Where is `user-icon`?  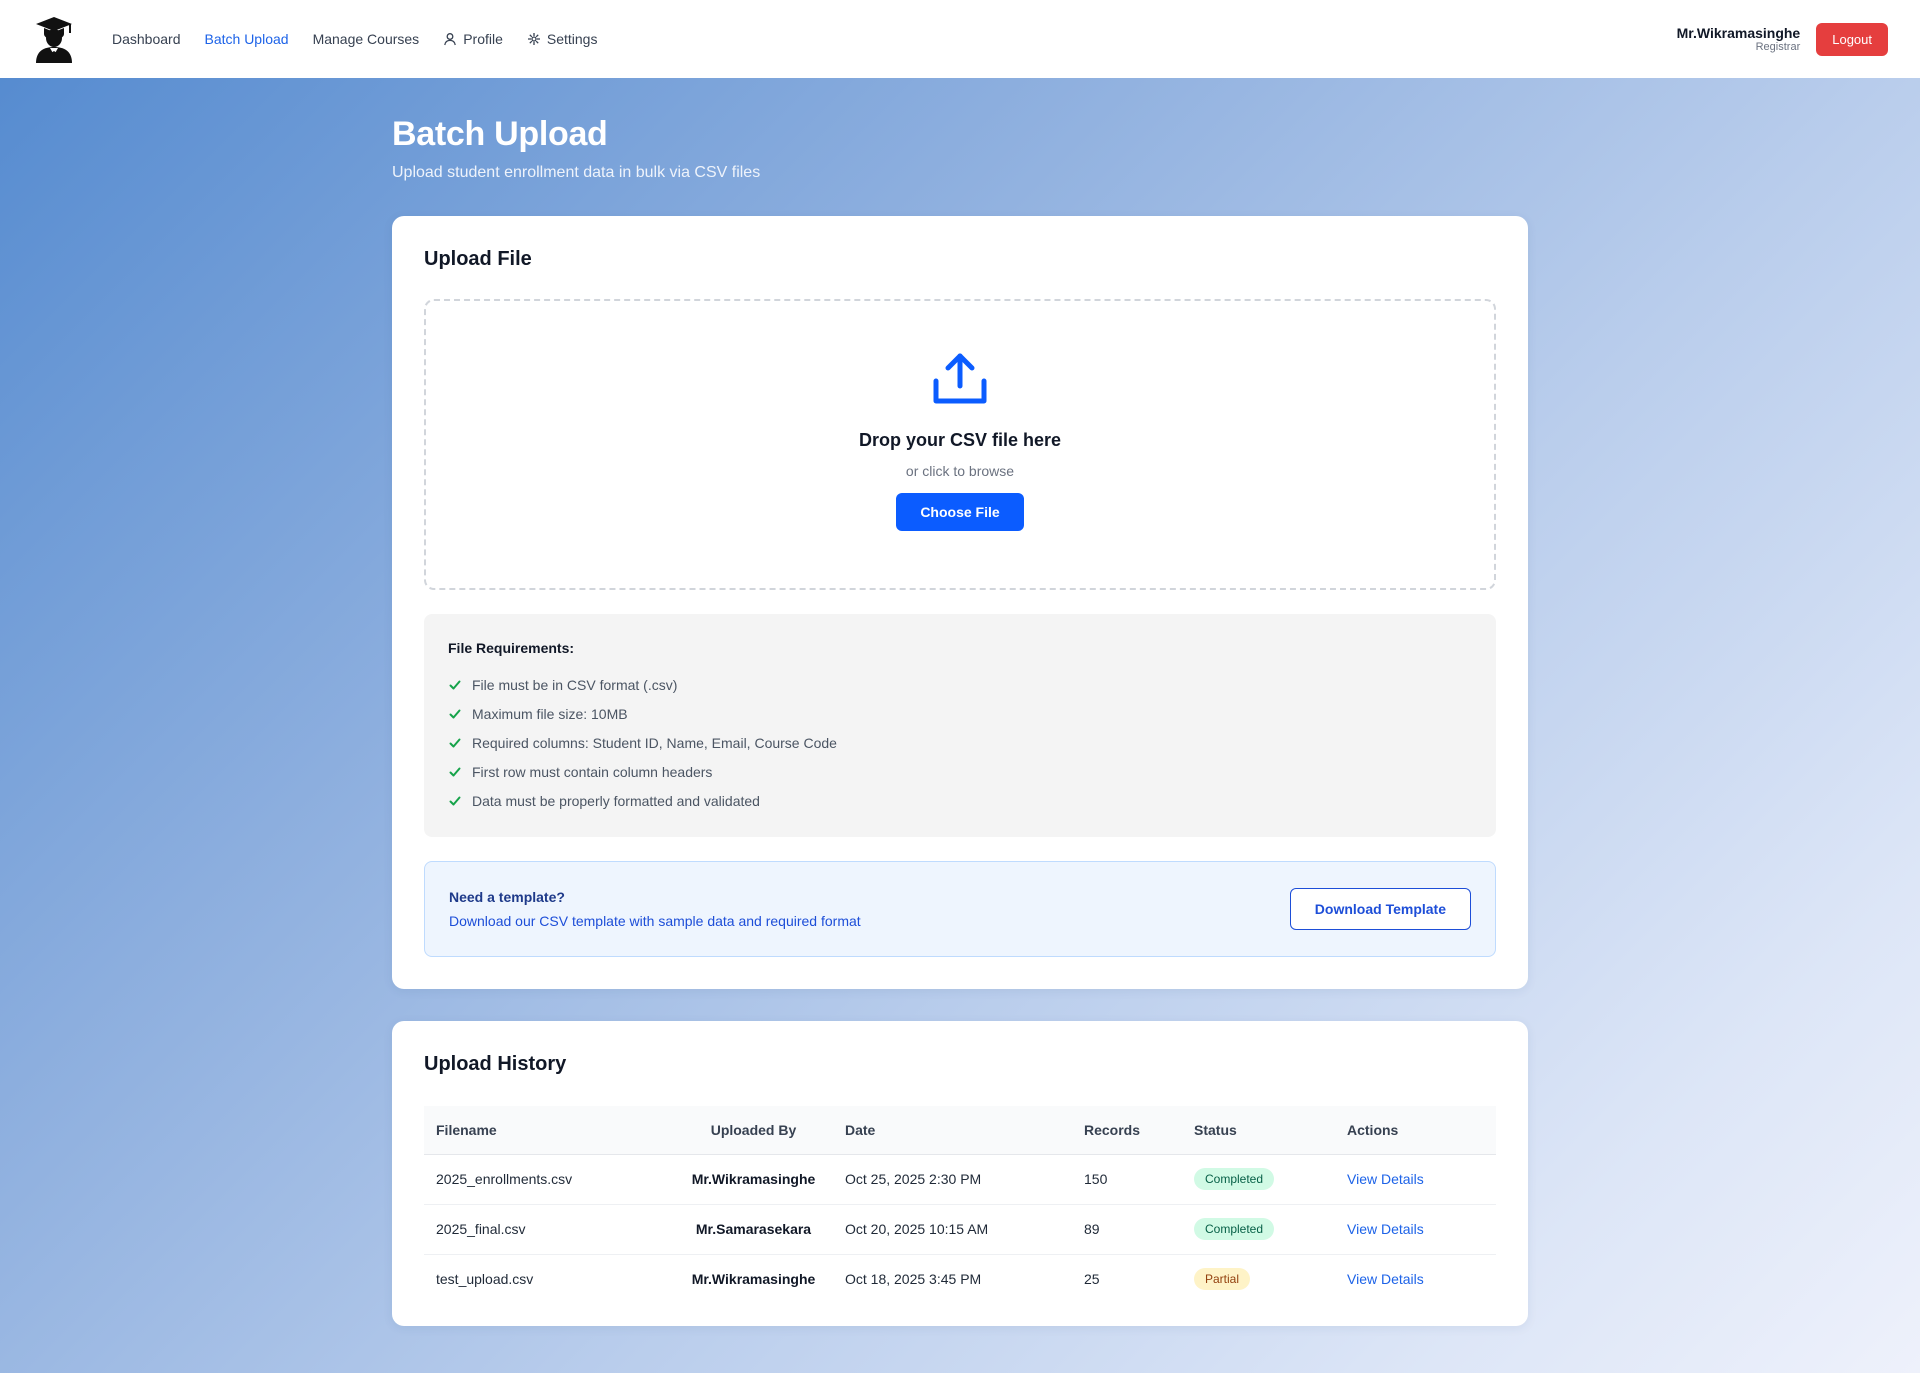
user-icon is located at coordinates (450, 39).